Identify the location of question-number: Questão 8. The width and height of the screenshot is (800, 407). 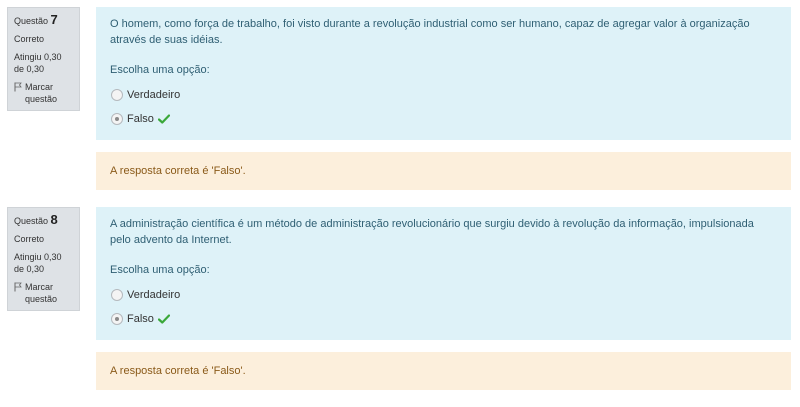
(43, 219).